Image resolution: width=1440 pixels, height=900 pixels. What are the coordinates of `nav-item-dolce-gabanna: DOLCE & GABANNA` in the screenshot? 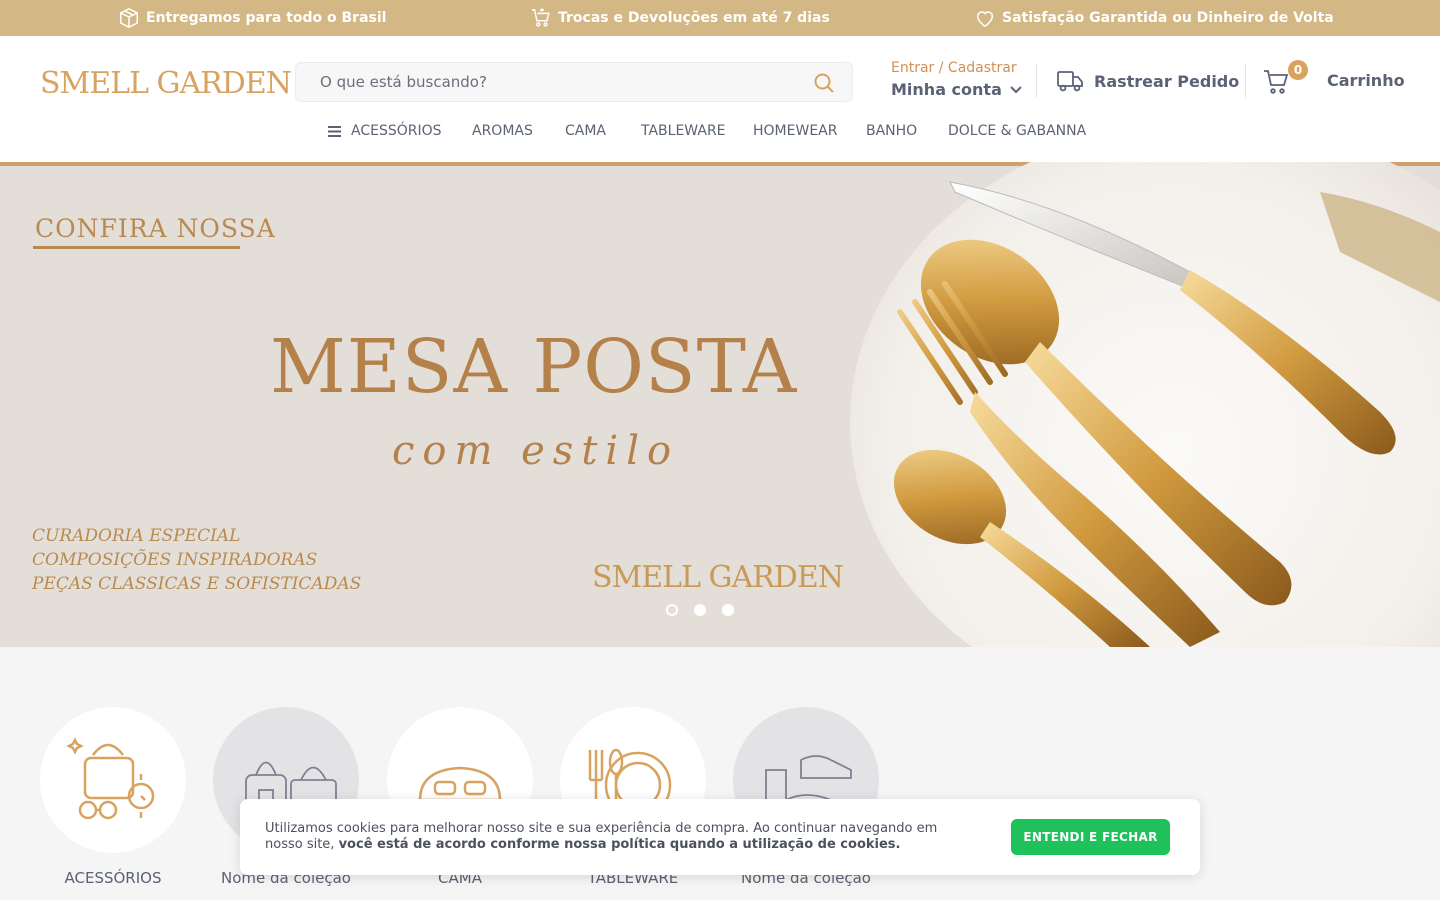 It's located at (1017, 131).